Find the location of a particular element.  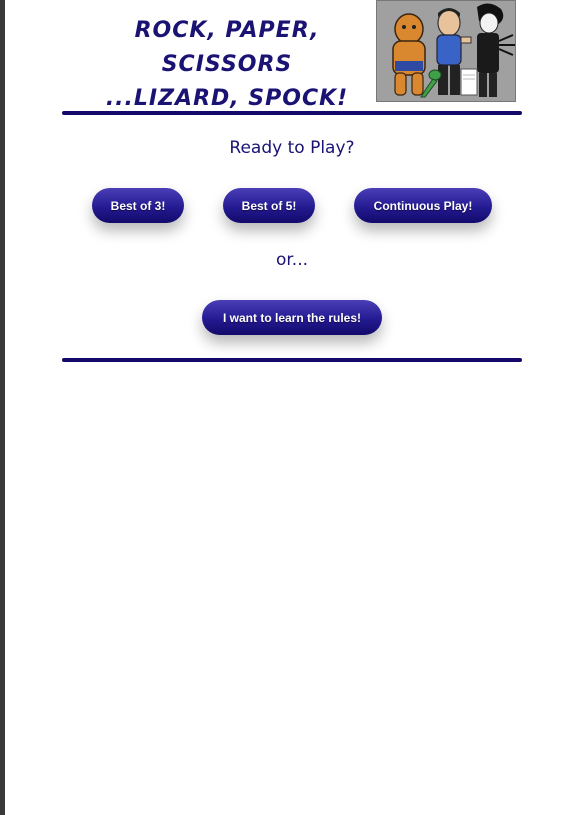

learn-rules-button: I want to learn the rules! is located at coordinates (292, 317).